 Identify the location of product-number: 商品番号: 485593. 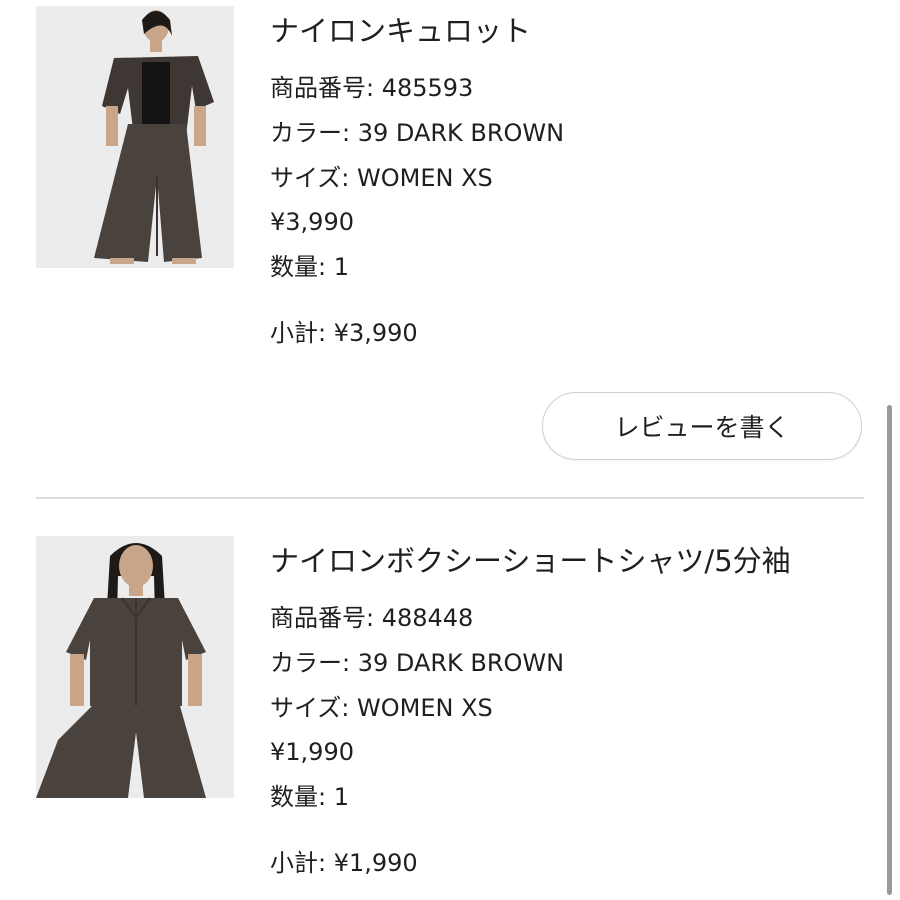
(372, 88).